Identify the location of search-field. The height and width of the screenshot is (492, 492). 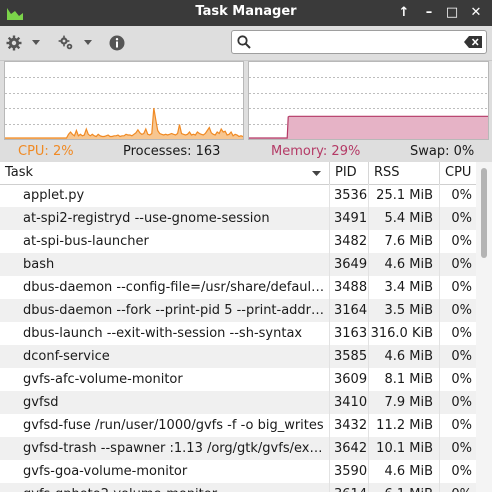
(359, 42).